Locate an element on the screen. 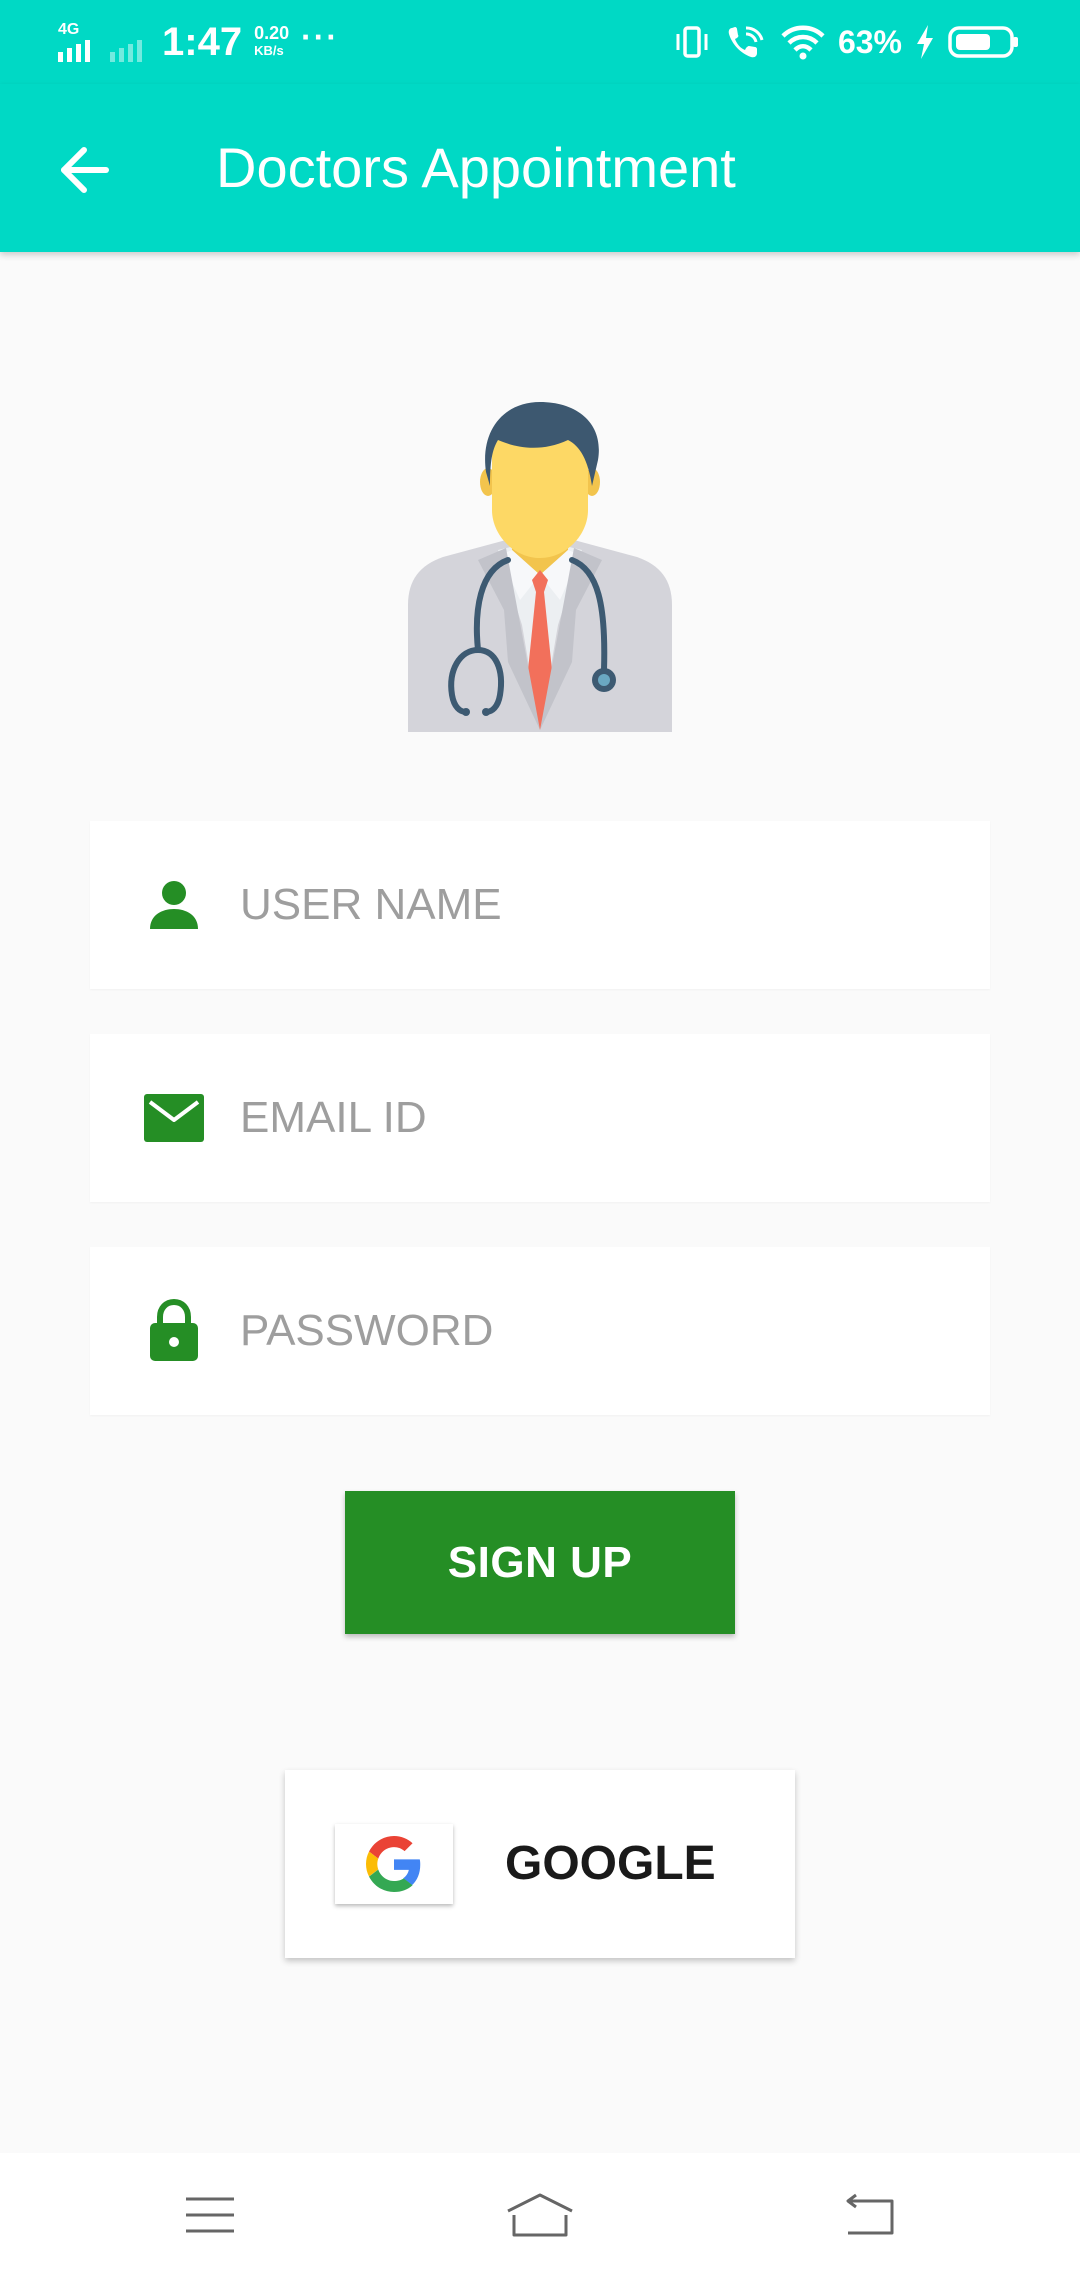  sign-up-button: SIGN UP is located at coordinates (540, 1562).